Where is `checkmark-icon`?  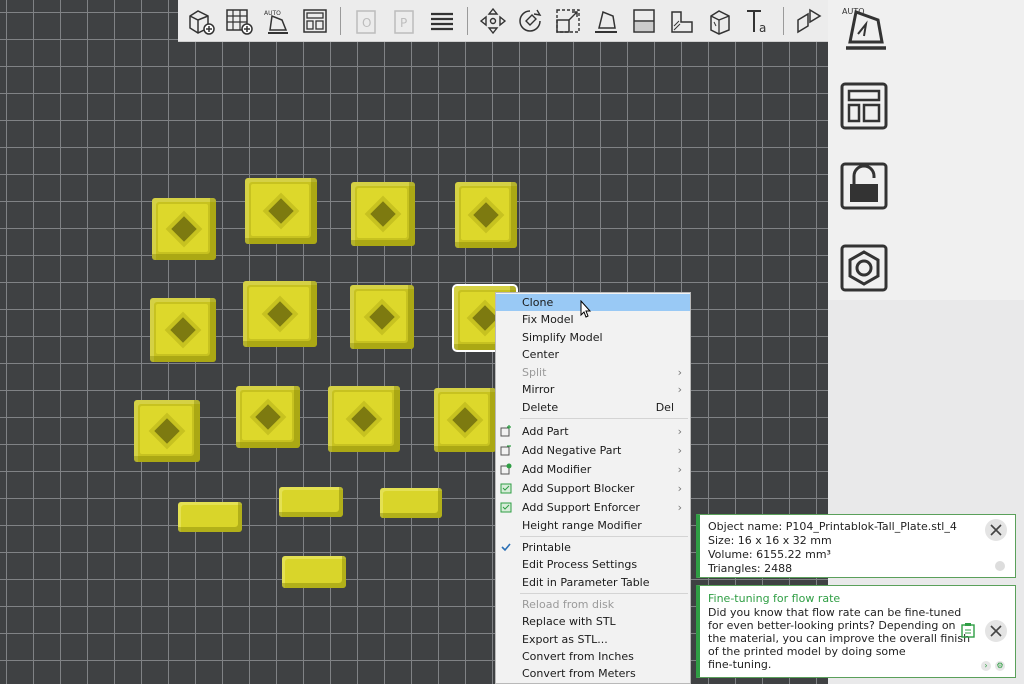 checkmark-icon is located at coordinates (506, 547).